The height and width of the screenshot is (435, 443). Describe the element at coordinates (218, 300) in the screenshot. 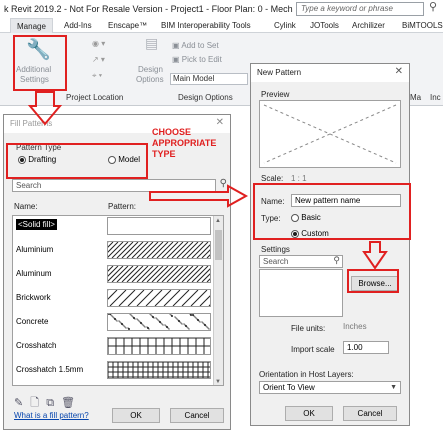

I see `list-scrollbar: ▲ ▼` at that location.